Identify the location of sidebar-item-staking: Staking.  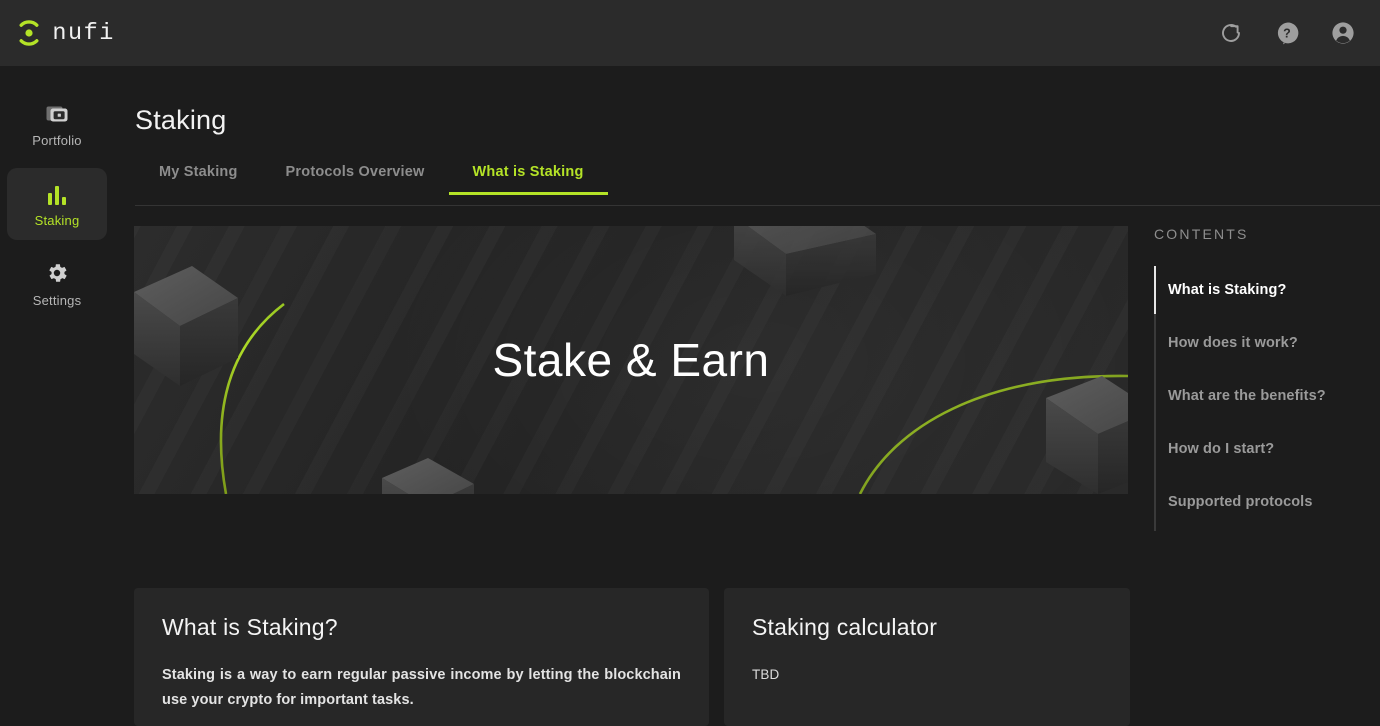
(57, 204).